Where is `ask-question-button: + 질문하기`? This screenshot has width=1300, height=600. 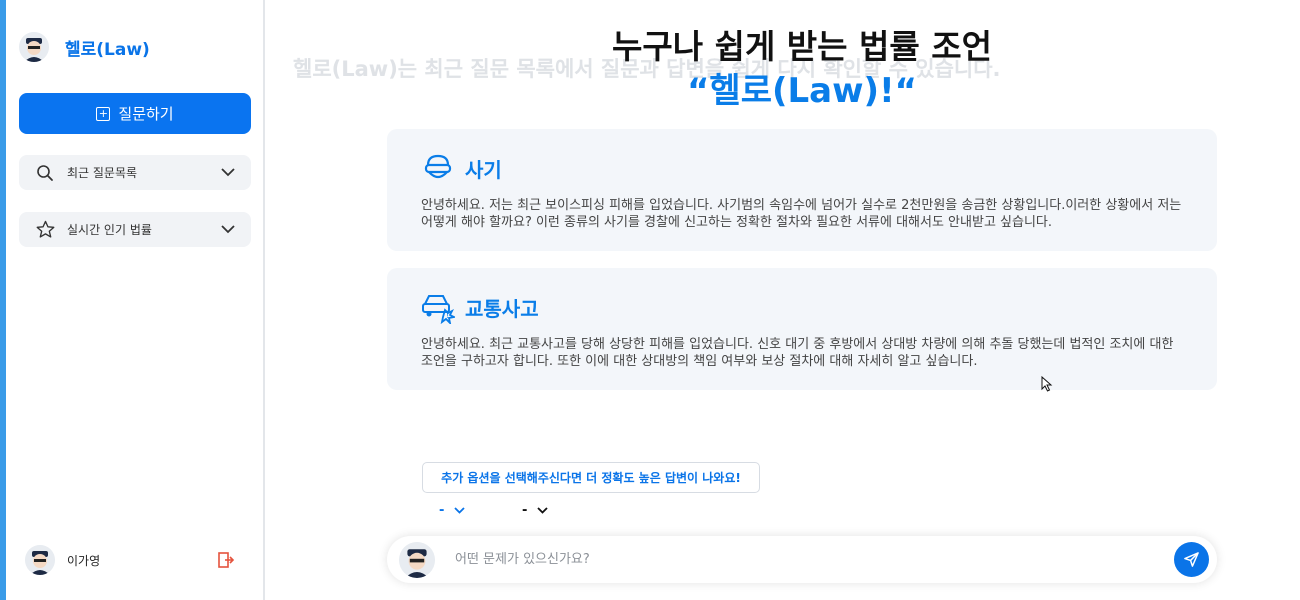 ask-question-button: + 질문하기 is located at coordinates (135, 113).